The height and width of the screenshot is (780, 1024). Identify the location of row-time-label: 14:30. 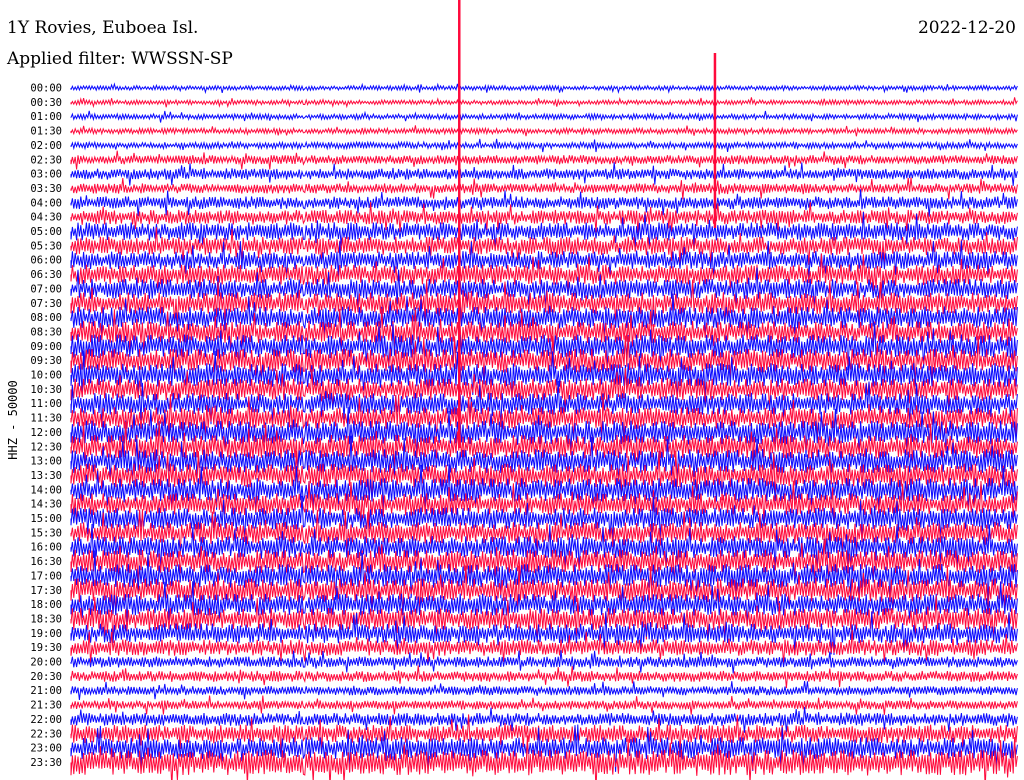
(46, 505).